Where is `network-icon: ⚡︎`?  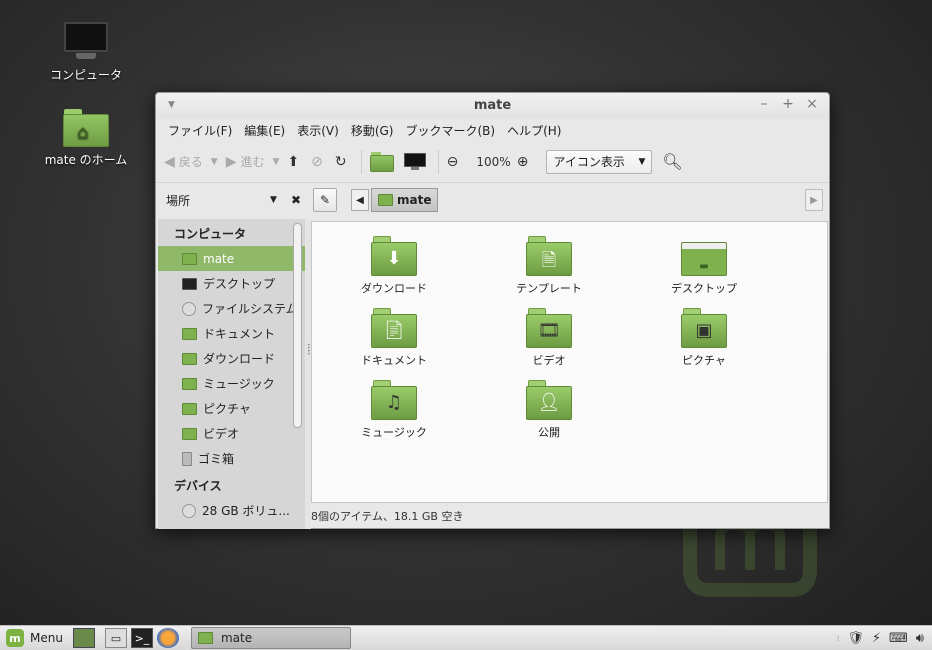 network-icon: ⚡︎ is located at coordinates (876, 638).